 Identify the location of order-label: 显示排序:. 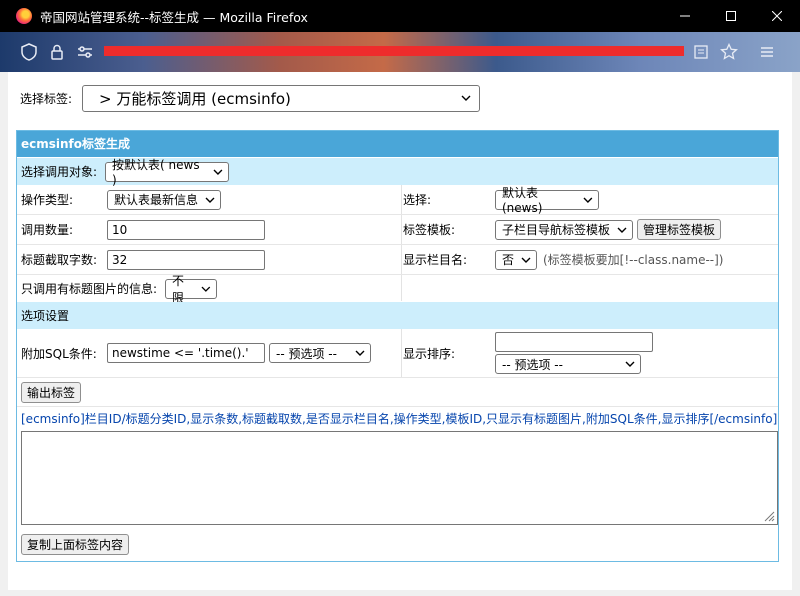
(429, 353).